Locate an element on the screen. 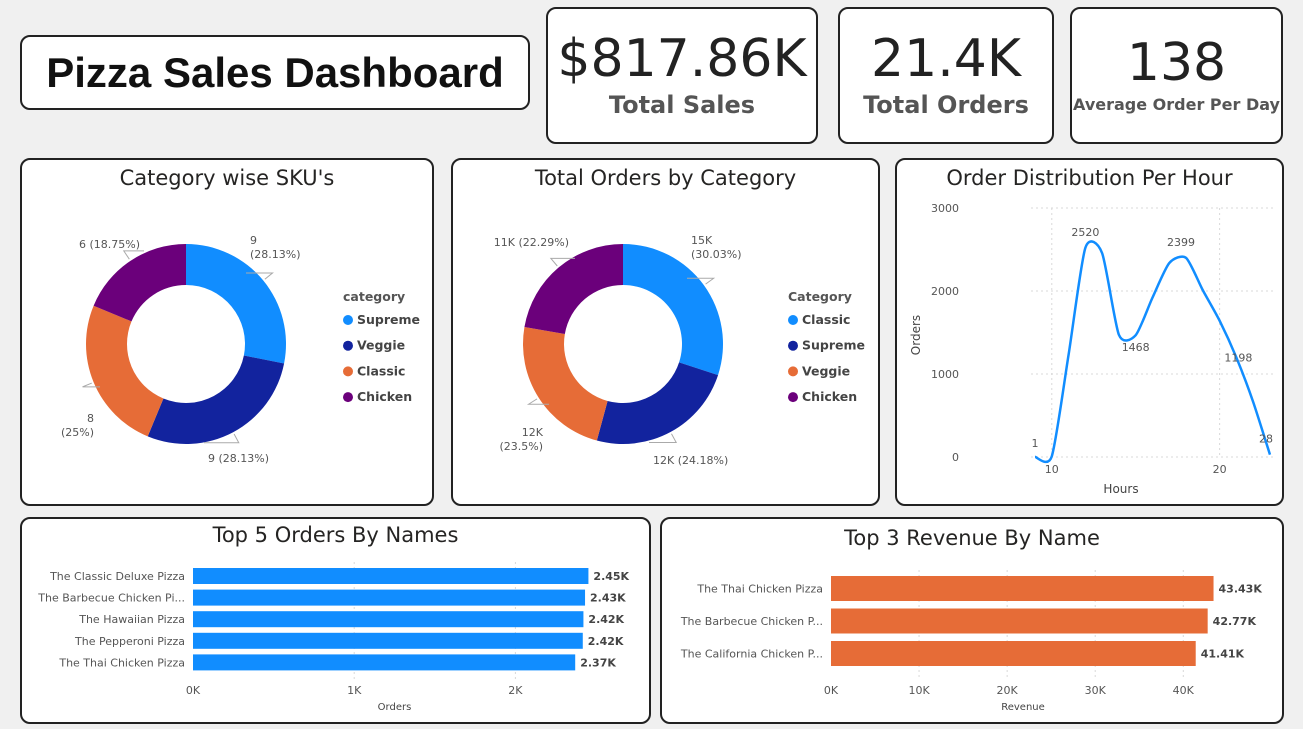 This screenshot has height=729, width=1303. top5-x-tick-label: 0K is located at coordinates (193, 690).